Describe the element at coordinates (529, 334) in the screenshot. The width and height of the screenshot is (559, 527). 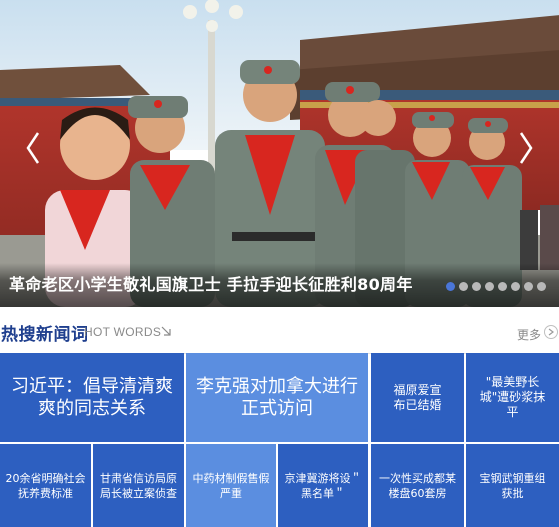
I see `more-link: 更多` at that location.